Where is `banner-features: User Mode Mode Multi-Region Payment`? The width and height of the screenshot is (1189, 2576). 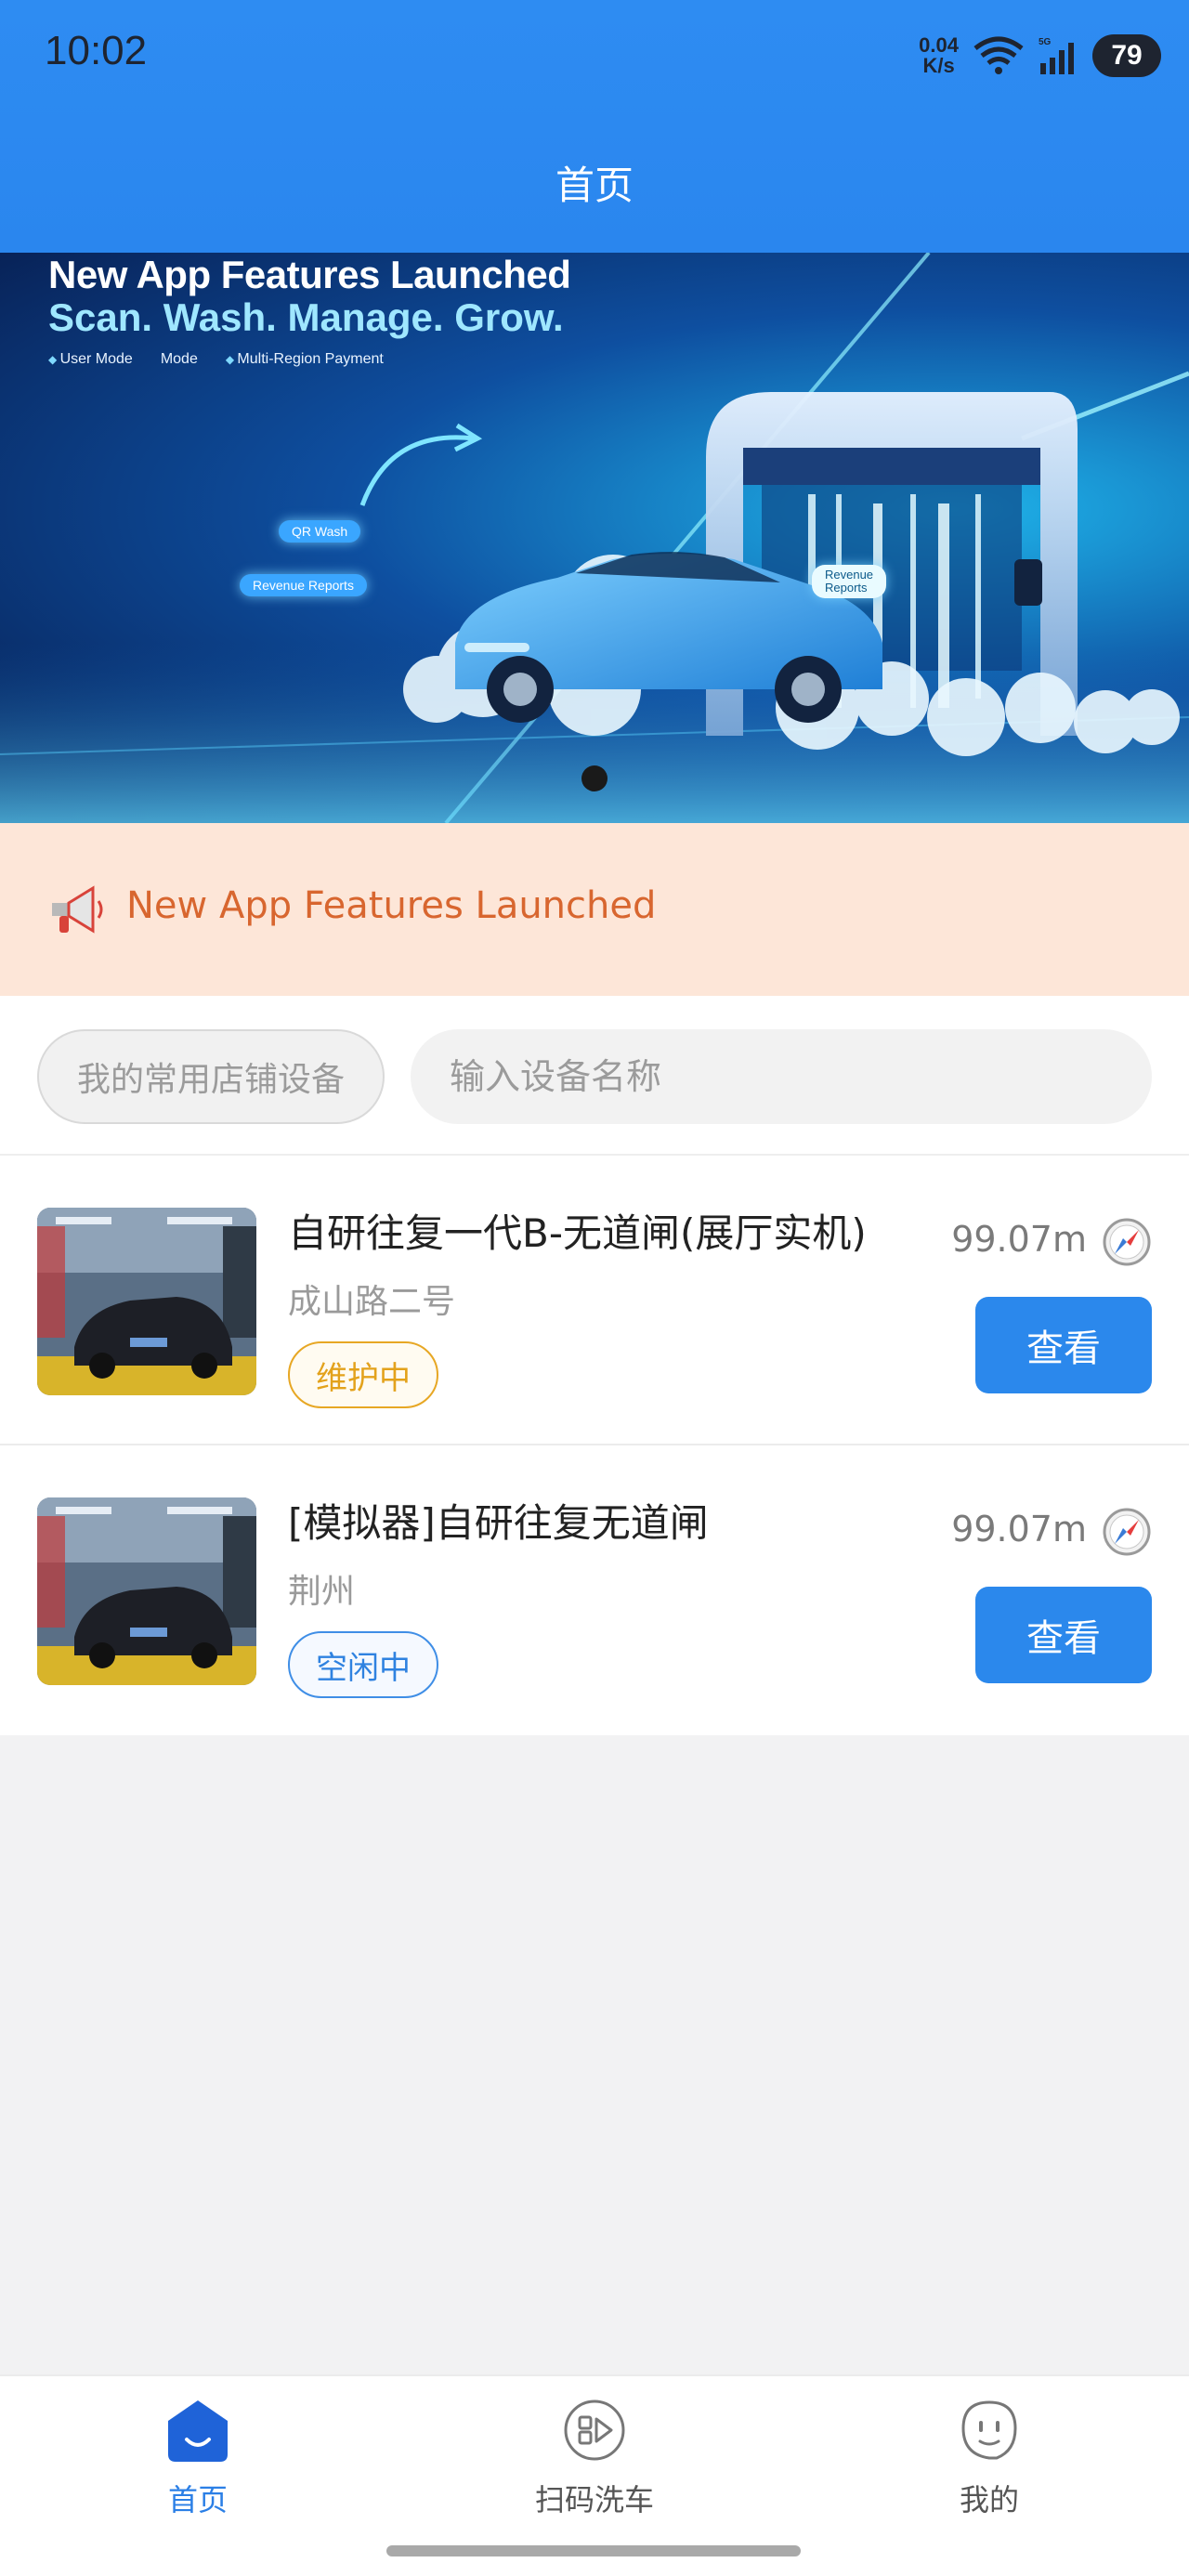
banner-features: User Mode Mode Multi-Region Payment is located at coordinates (216, 359).